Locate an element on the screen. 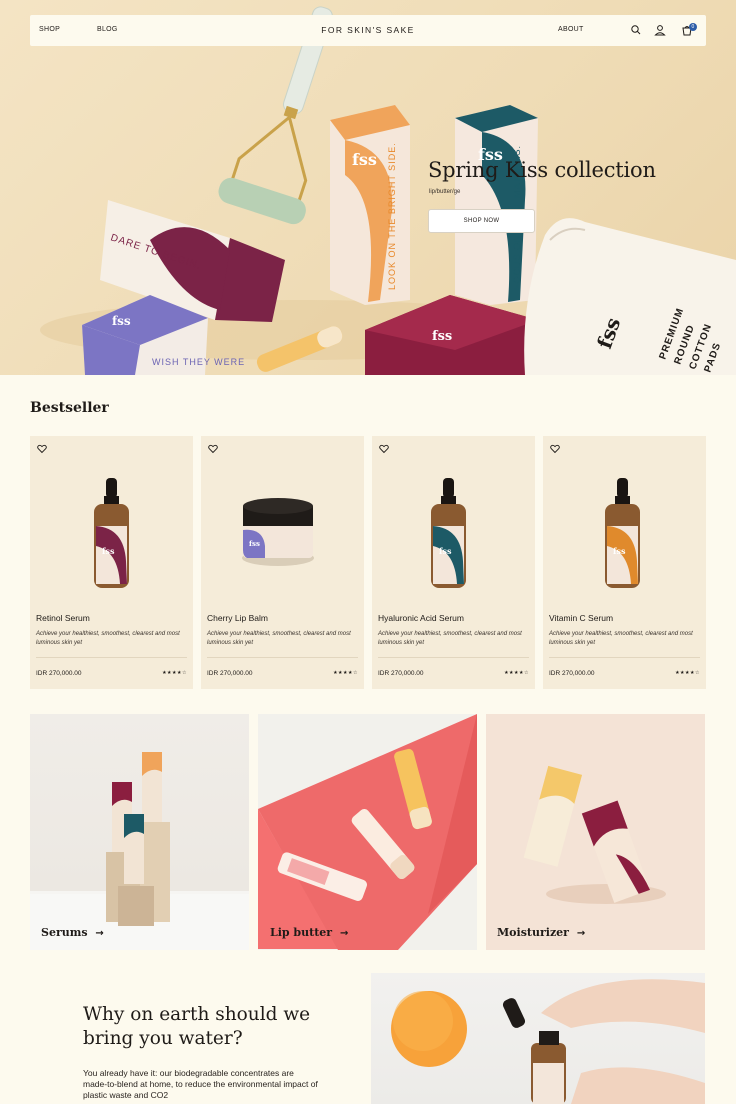 The width and height of the screenshot is (736, 1104). category-tile-lip-butter: Lip butter → is located at coordinates (367, 832).